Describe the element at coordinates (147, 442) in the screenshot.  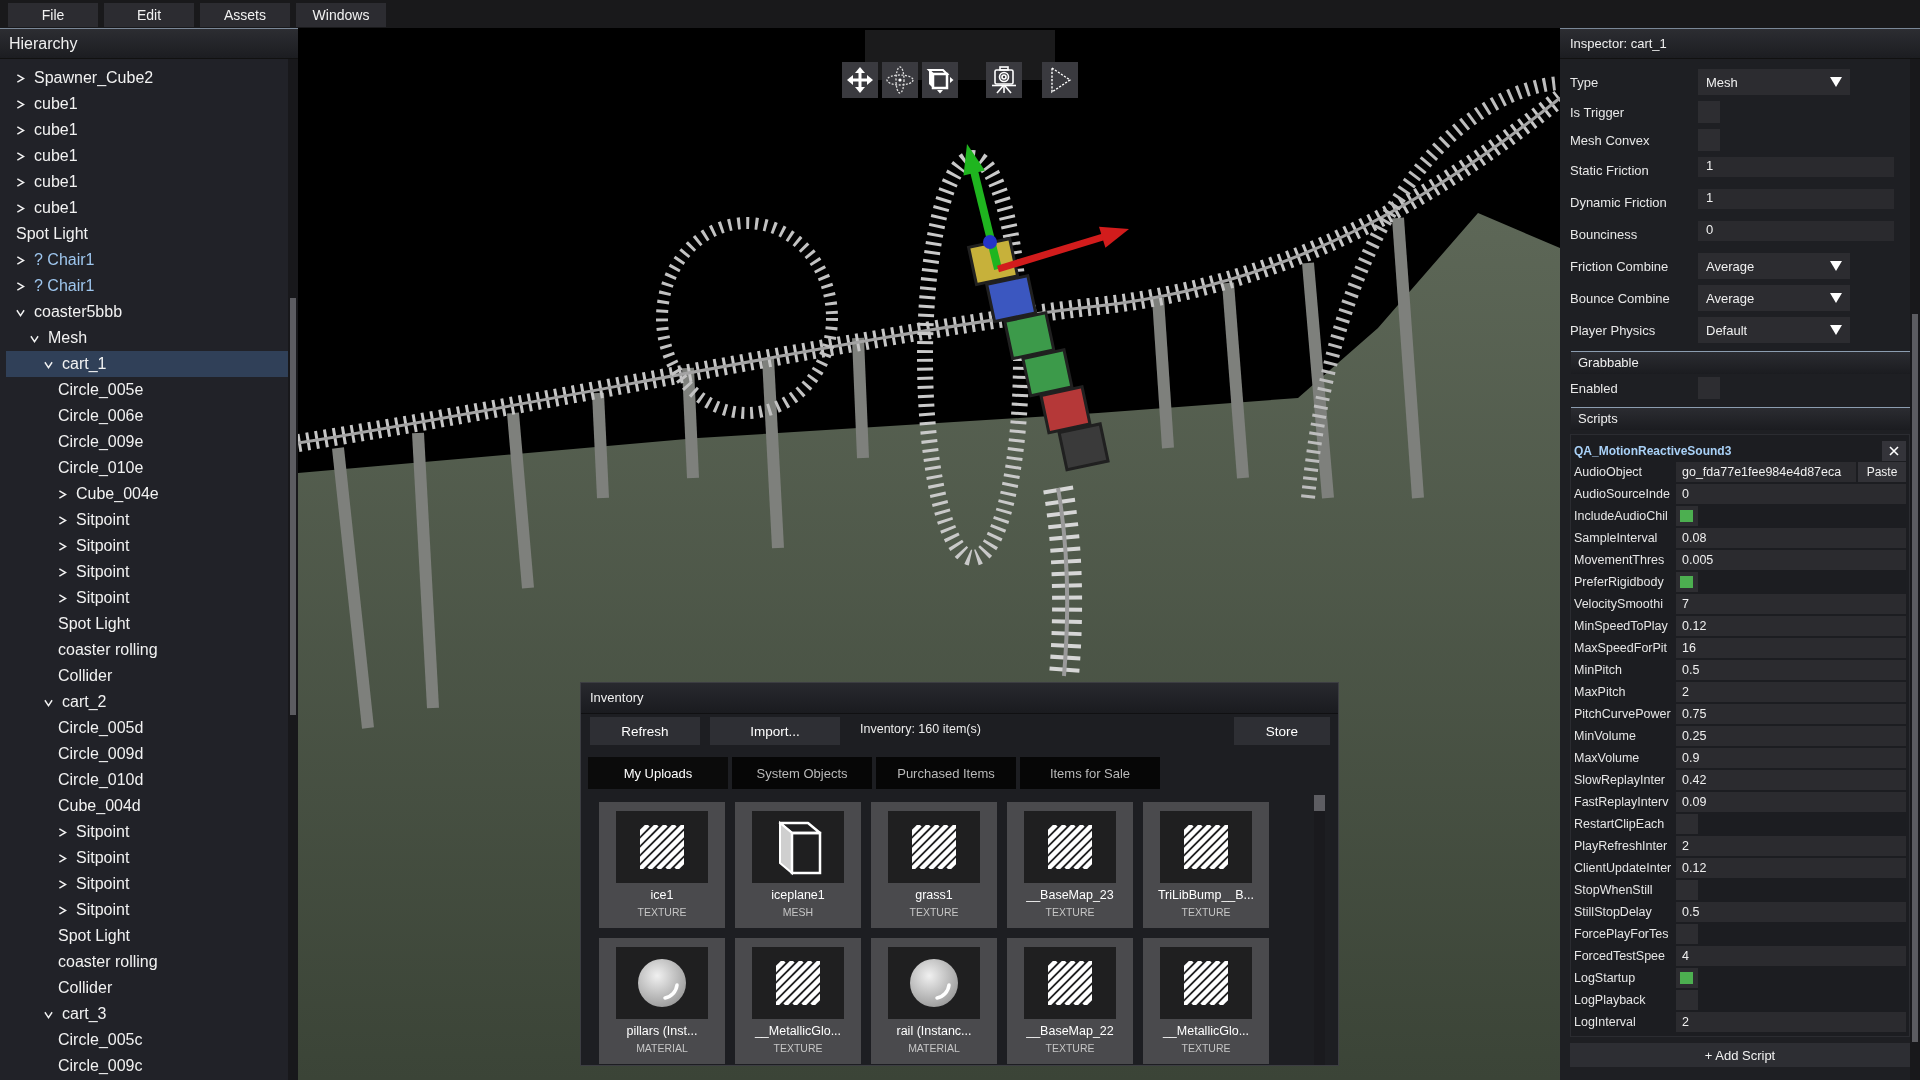
I see `tree-item: Circle_009e` at that location.